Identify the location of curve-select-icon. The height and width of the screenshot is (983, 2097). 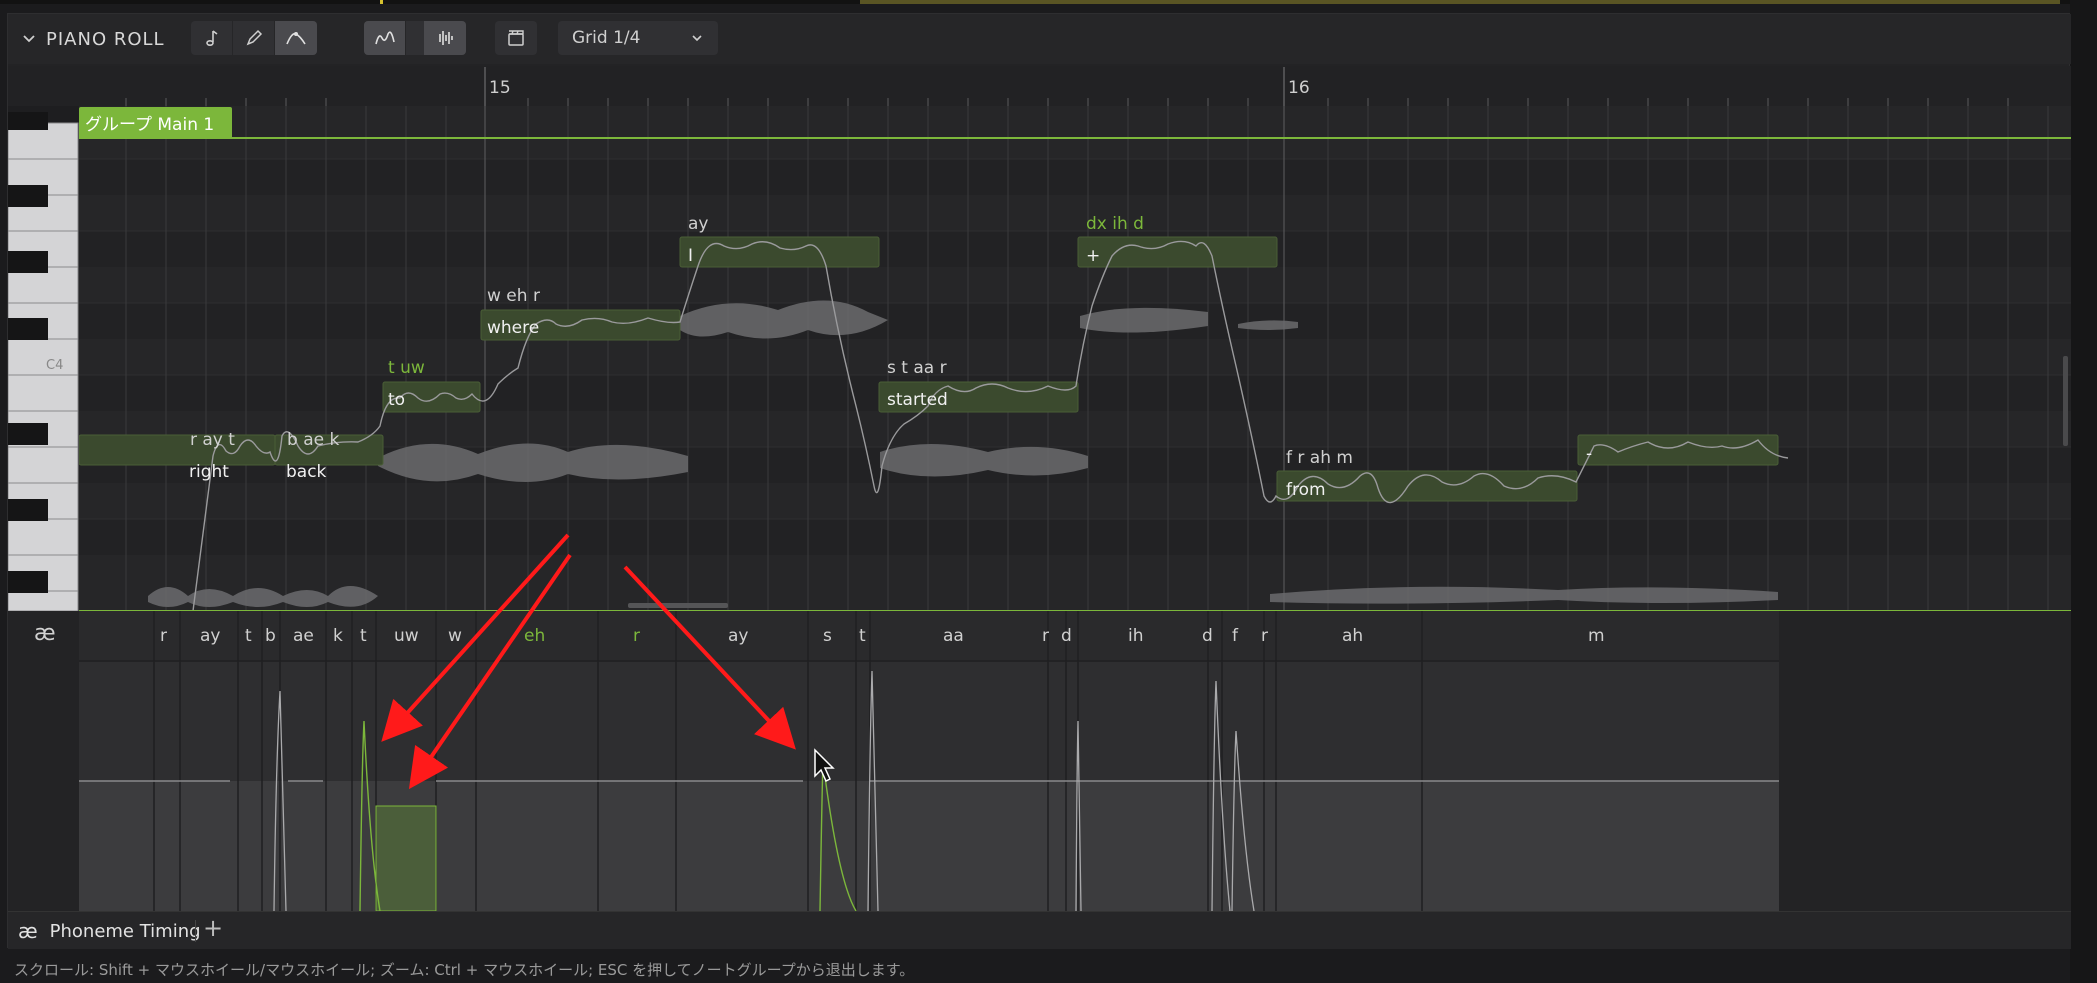
(296, 38).